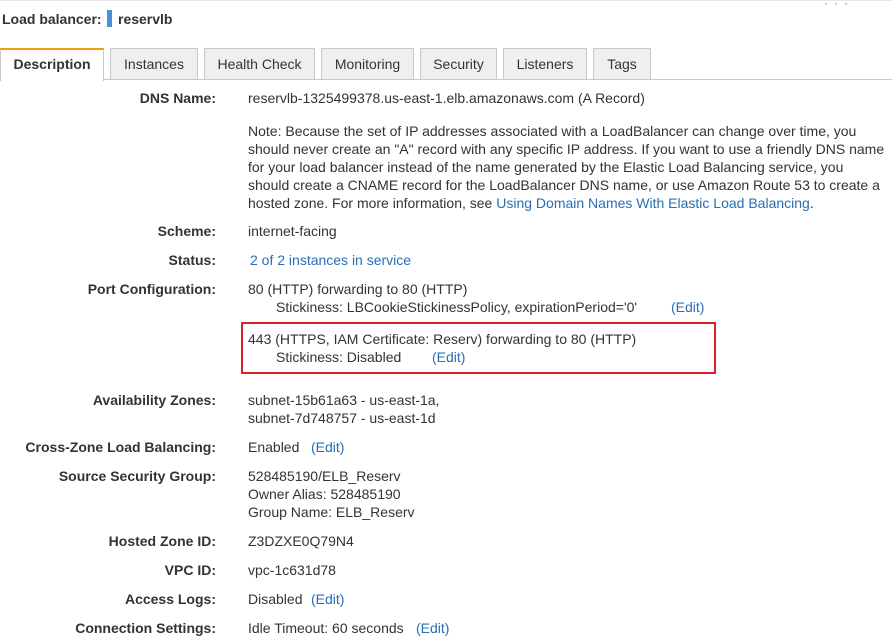 The image size is (892, 638). What do you see at coordinates (145, 628) in the screenshot?
I see `connection-settings-label: Connection Settings:` at bounding box center [145, 628].